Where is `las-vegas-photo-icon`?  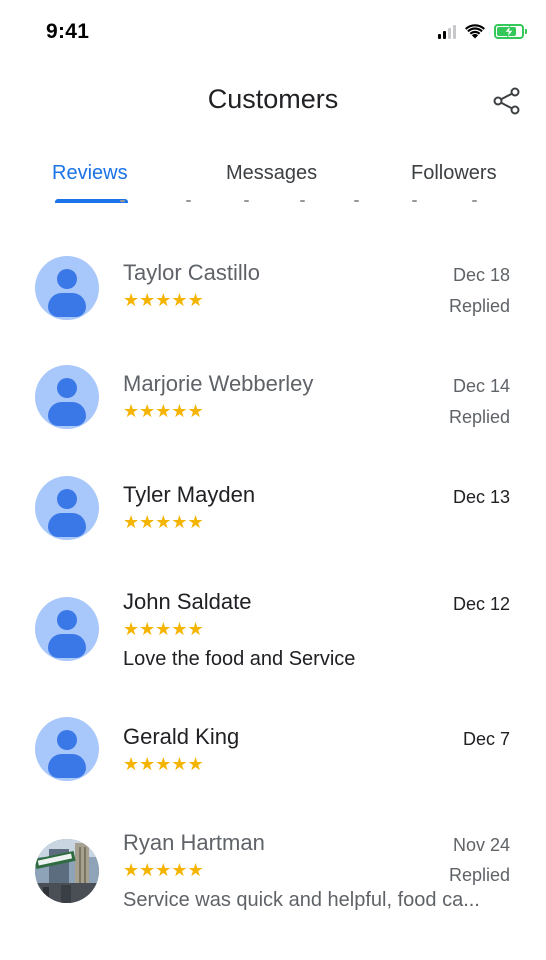
las-vegas-photo-icon is located at coordinates (67, 871).